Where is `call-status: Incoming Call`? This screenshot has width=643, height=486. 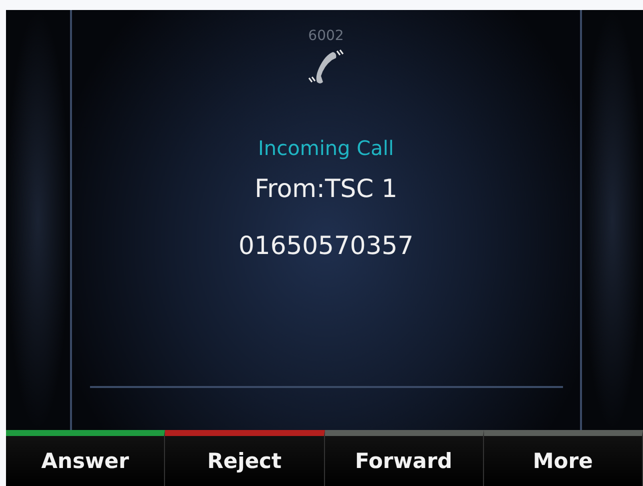 call-status: Incoming Call is located at coordinates (326, 148).